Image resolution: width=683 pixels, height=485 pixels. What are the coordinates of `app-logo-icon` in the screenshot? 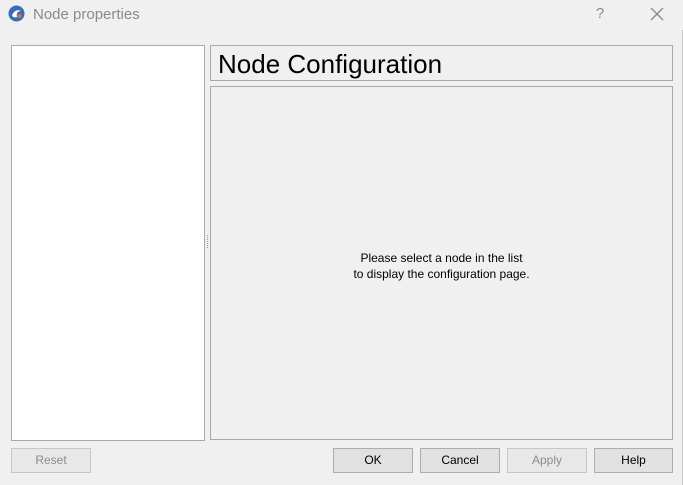 It's located at (16, 13).